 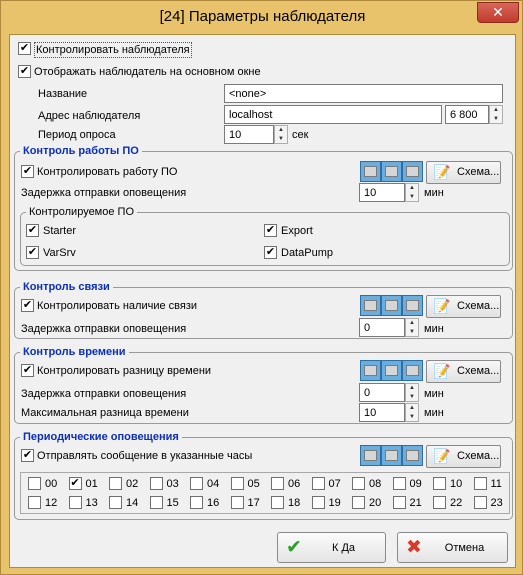 I want to click on periodic-send-label: Отправлять сообщение в указанные часы, so click(x=144, y=456).